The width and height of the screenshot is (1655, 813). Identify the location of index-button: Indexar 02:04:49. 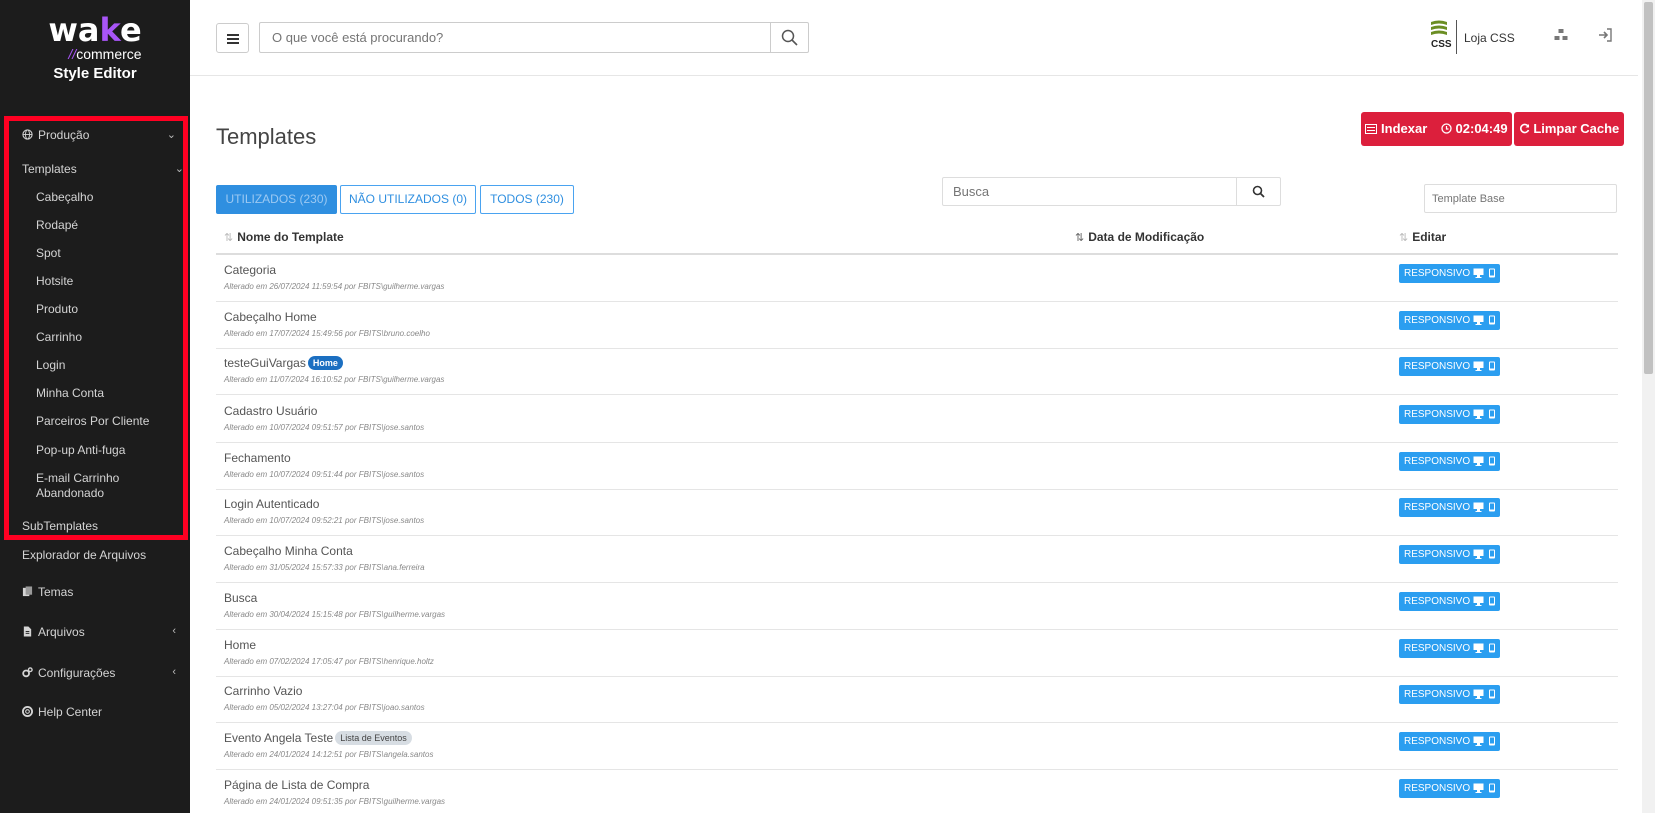
(1436, 129).